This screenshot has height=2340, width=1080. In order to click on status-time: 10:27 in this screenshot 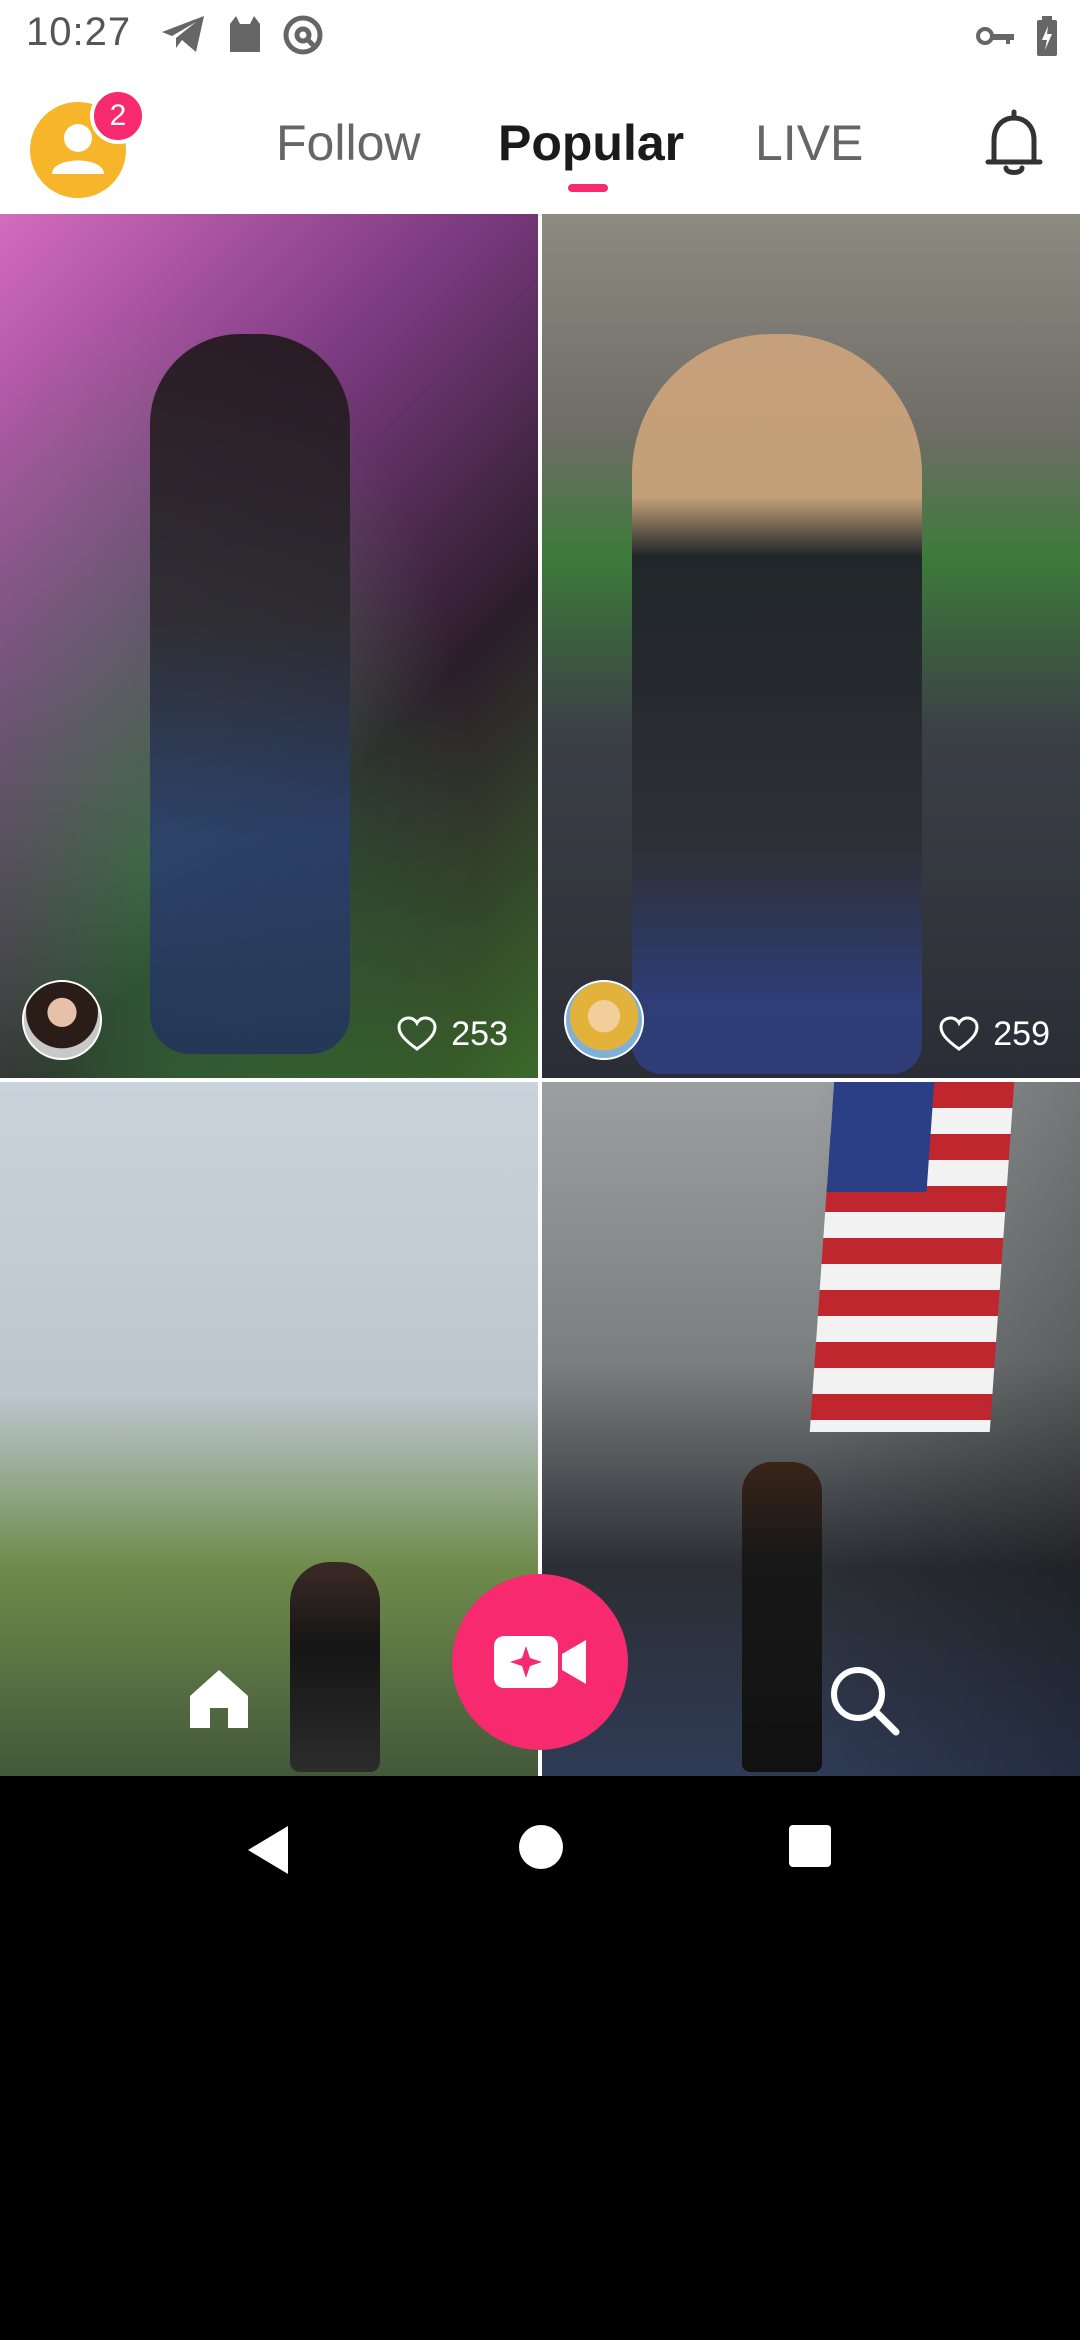, I will do `click(79, 32)`.